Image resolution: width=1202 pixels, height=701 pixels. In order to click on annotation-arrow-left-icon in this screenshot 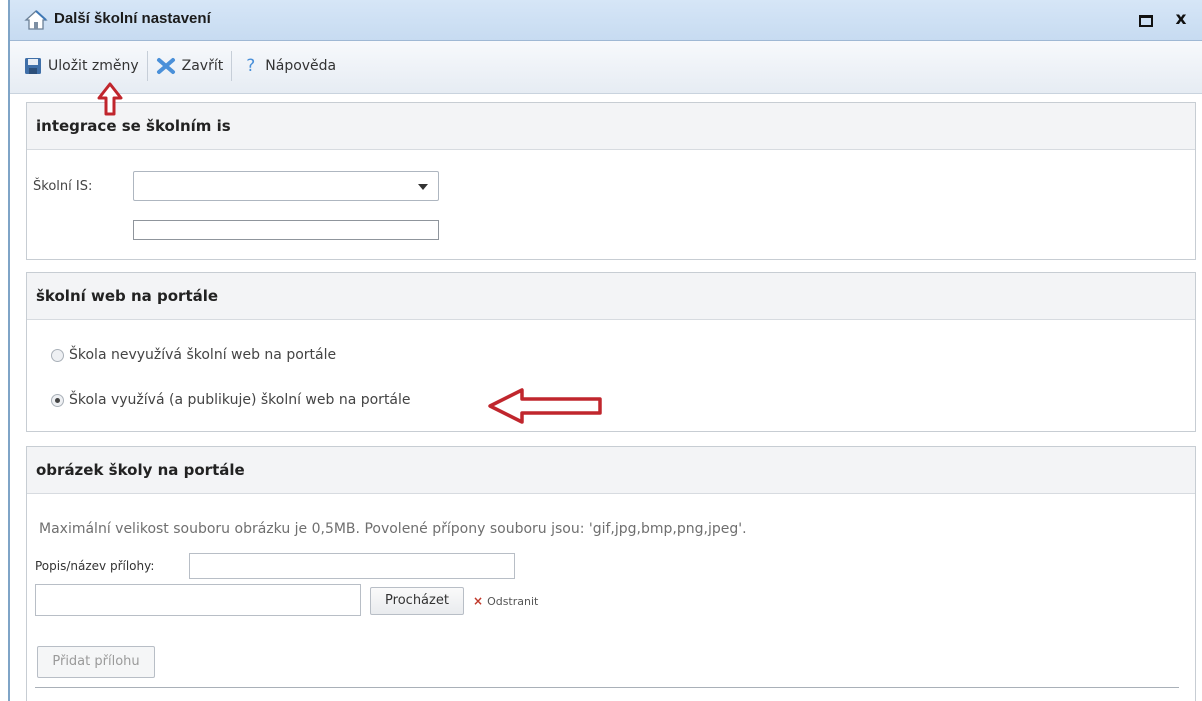, I will do `click(545, 406)`.